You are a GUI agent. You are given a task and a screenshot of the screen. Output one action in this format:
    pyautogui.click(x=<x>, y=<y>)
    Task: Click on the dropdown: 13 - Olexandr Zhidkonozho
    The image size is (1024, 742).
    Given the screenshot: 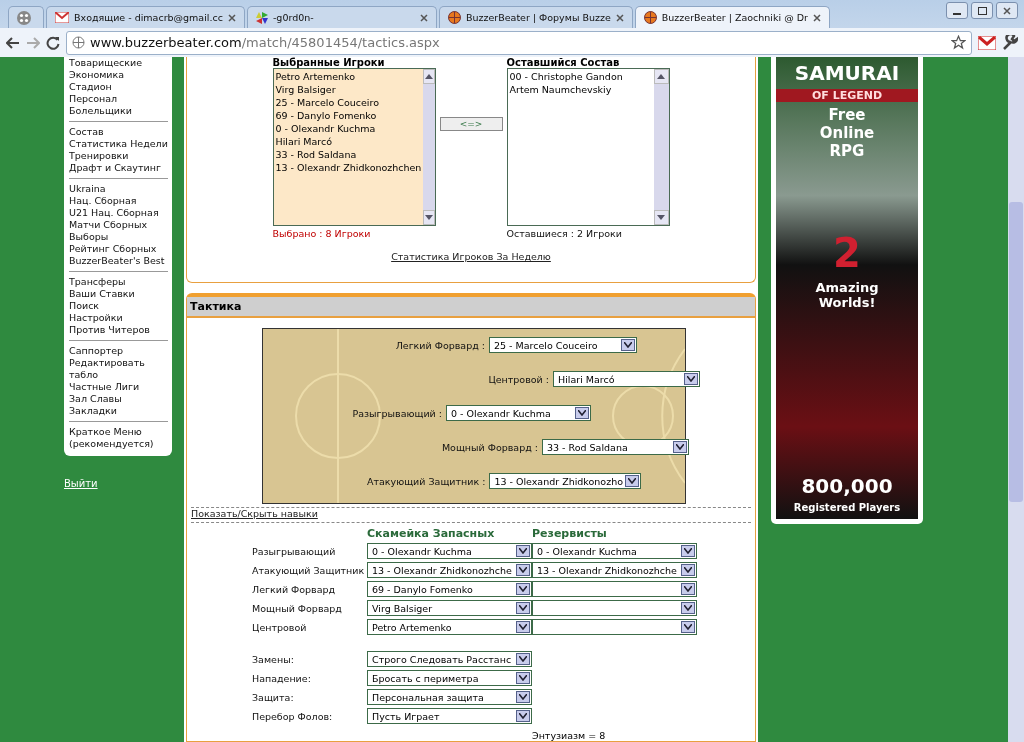 What is the action you would take?
    pyautogui.click(x=565, y=481)
    